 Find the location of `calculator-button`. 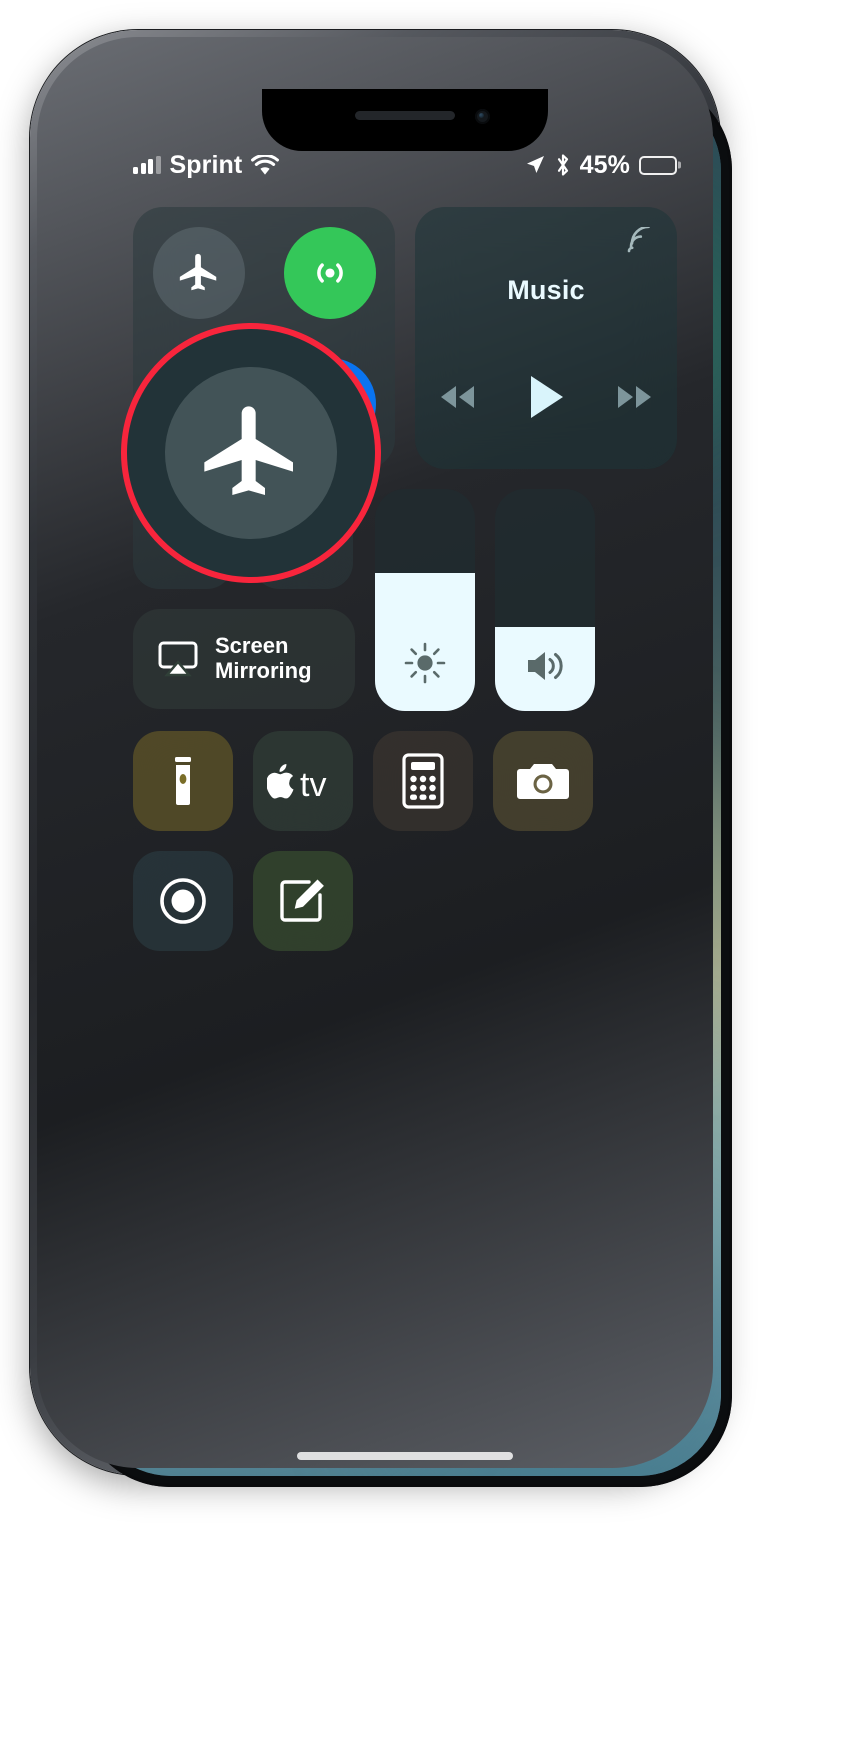

calculator-button is located at coordinates (423, 781).